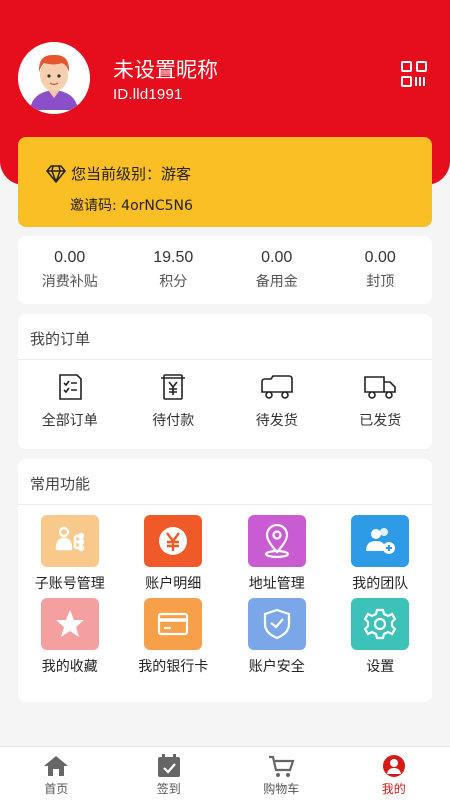 The width and height of the screenshot is (450, 800). Describe the element at coordinates (70, 387) in the screenshot. I see `order-list-icon` at that location.